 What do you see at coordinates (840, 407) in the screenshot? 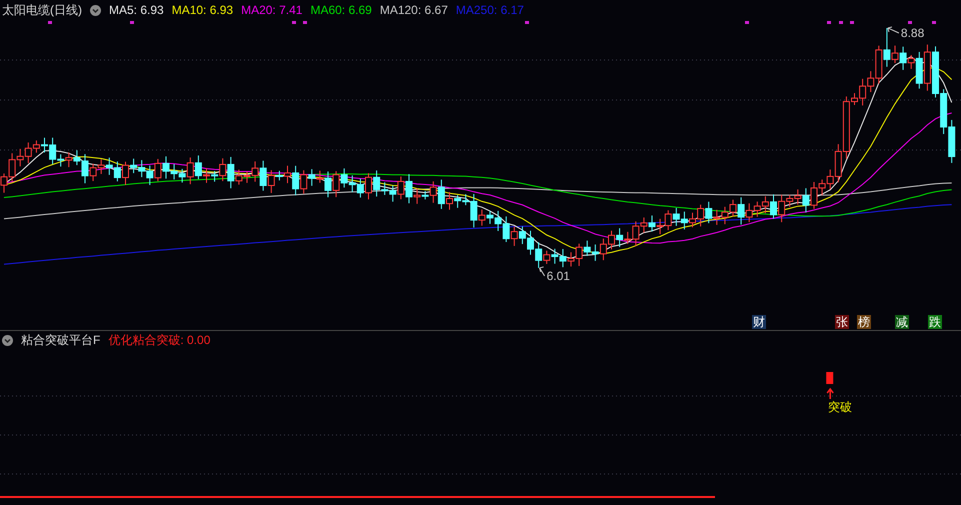
I see `signal-label: 突破` at bounding box center [840, 407].